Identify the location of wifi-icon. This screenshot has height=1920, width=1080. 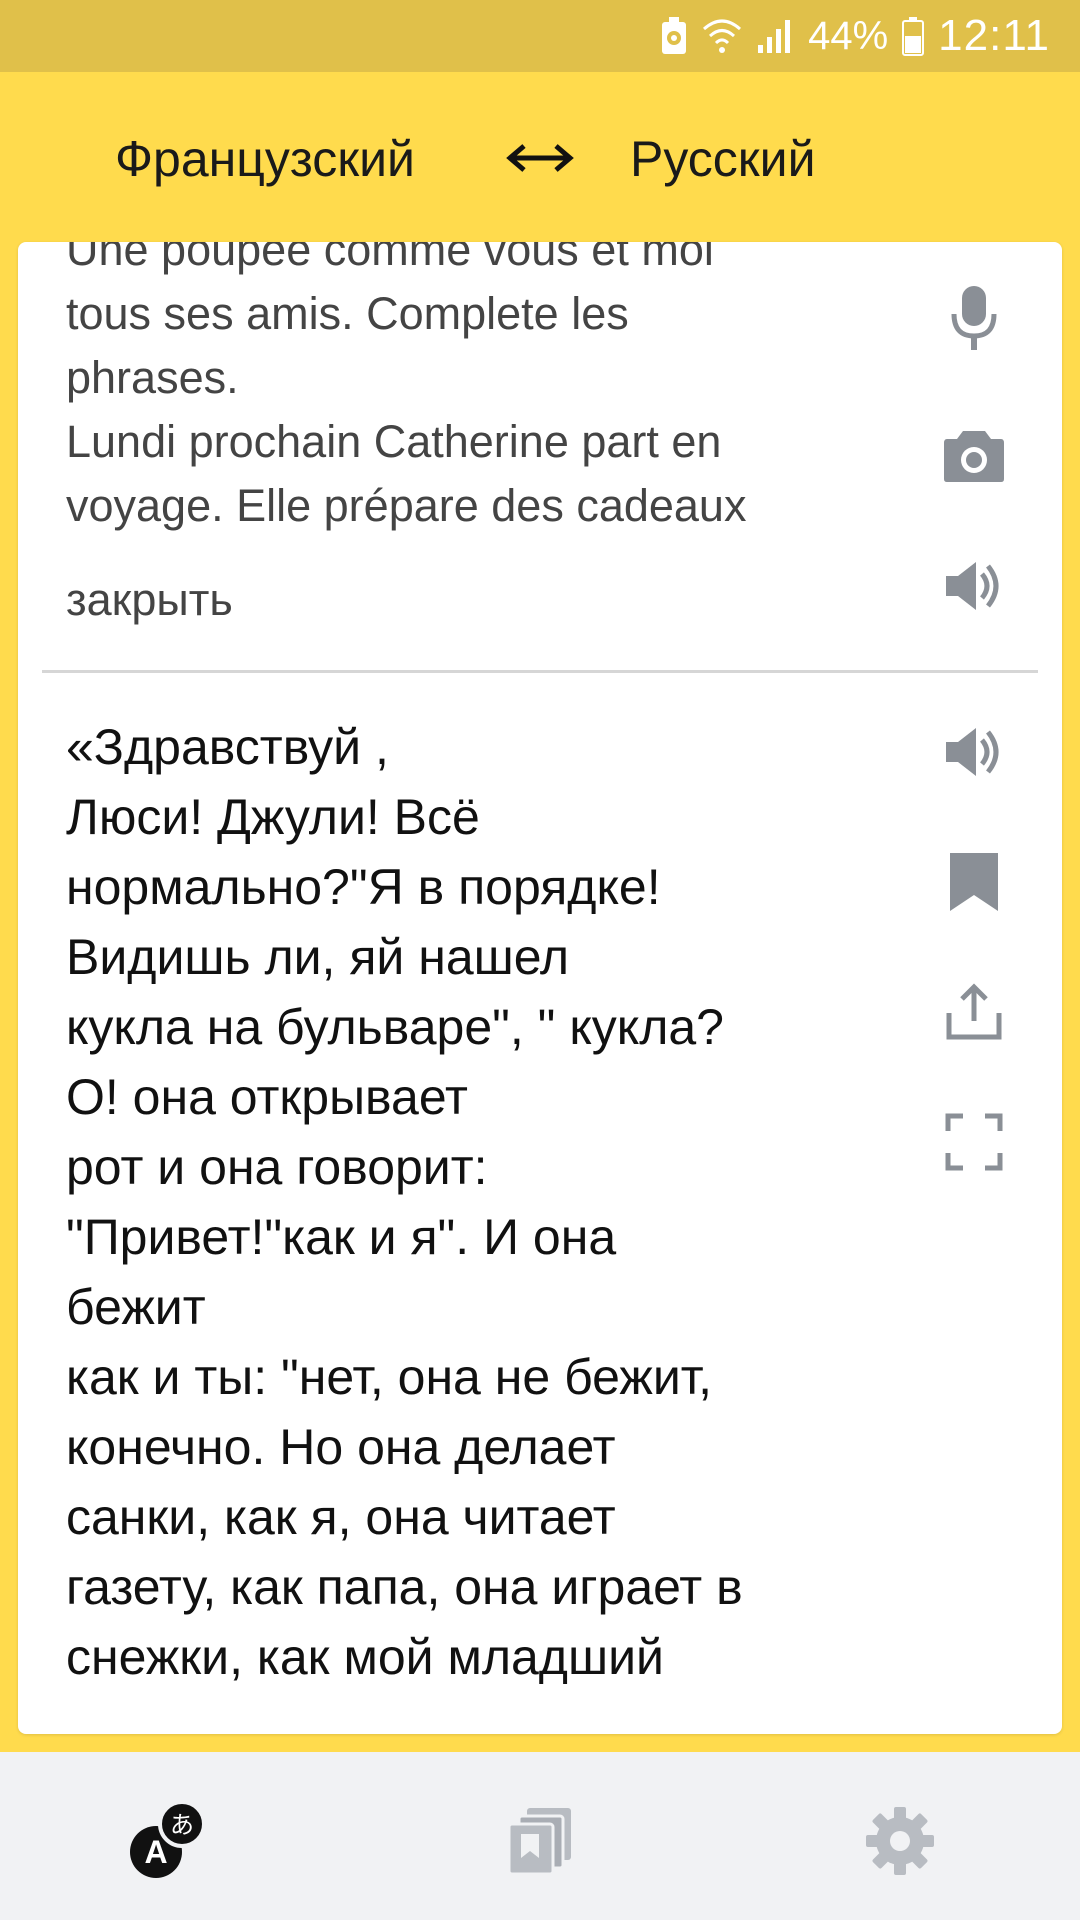
(722, 36).